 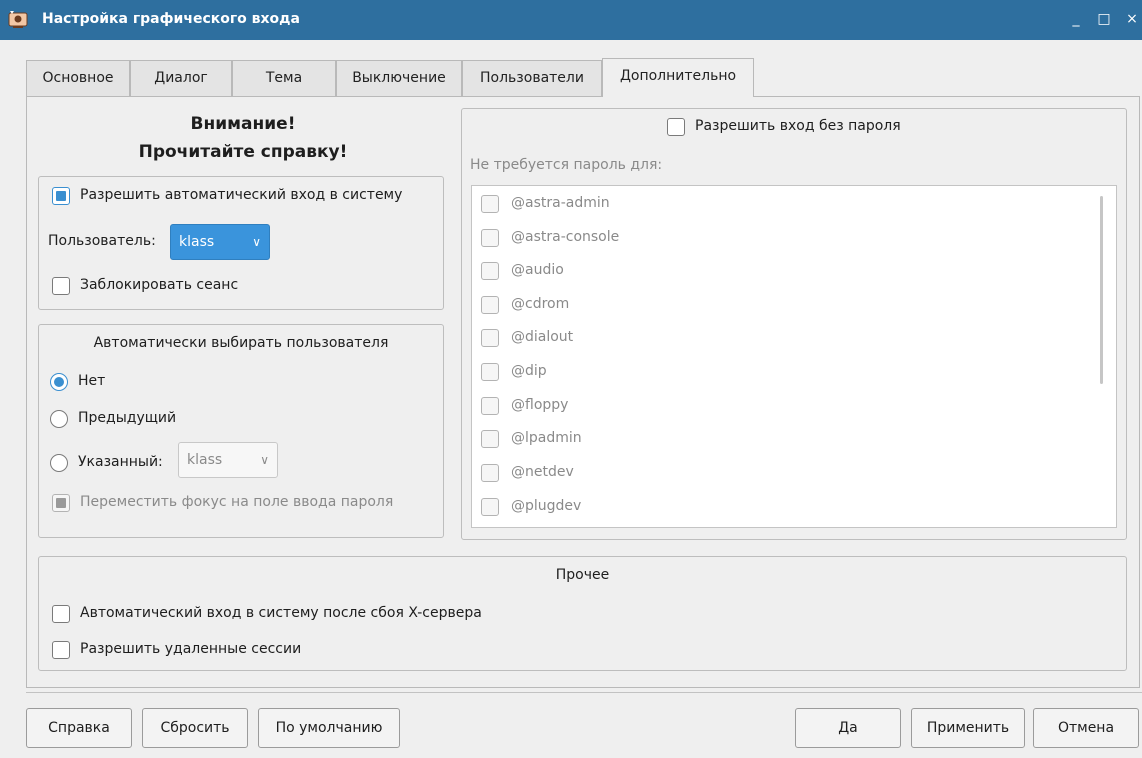 What do you see at coordinates (228, 460) in the screenshot?
I see `specified-user-select: klass ∨` at bounding box center [228, 460].